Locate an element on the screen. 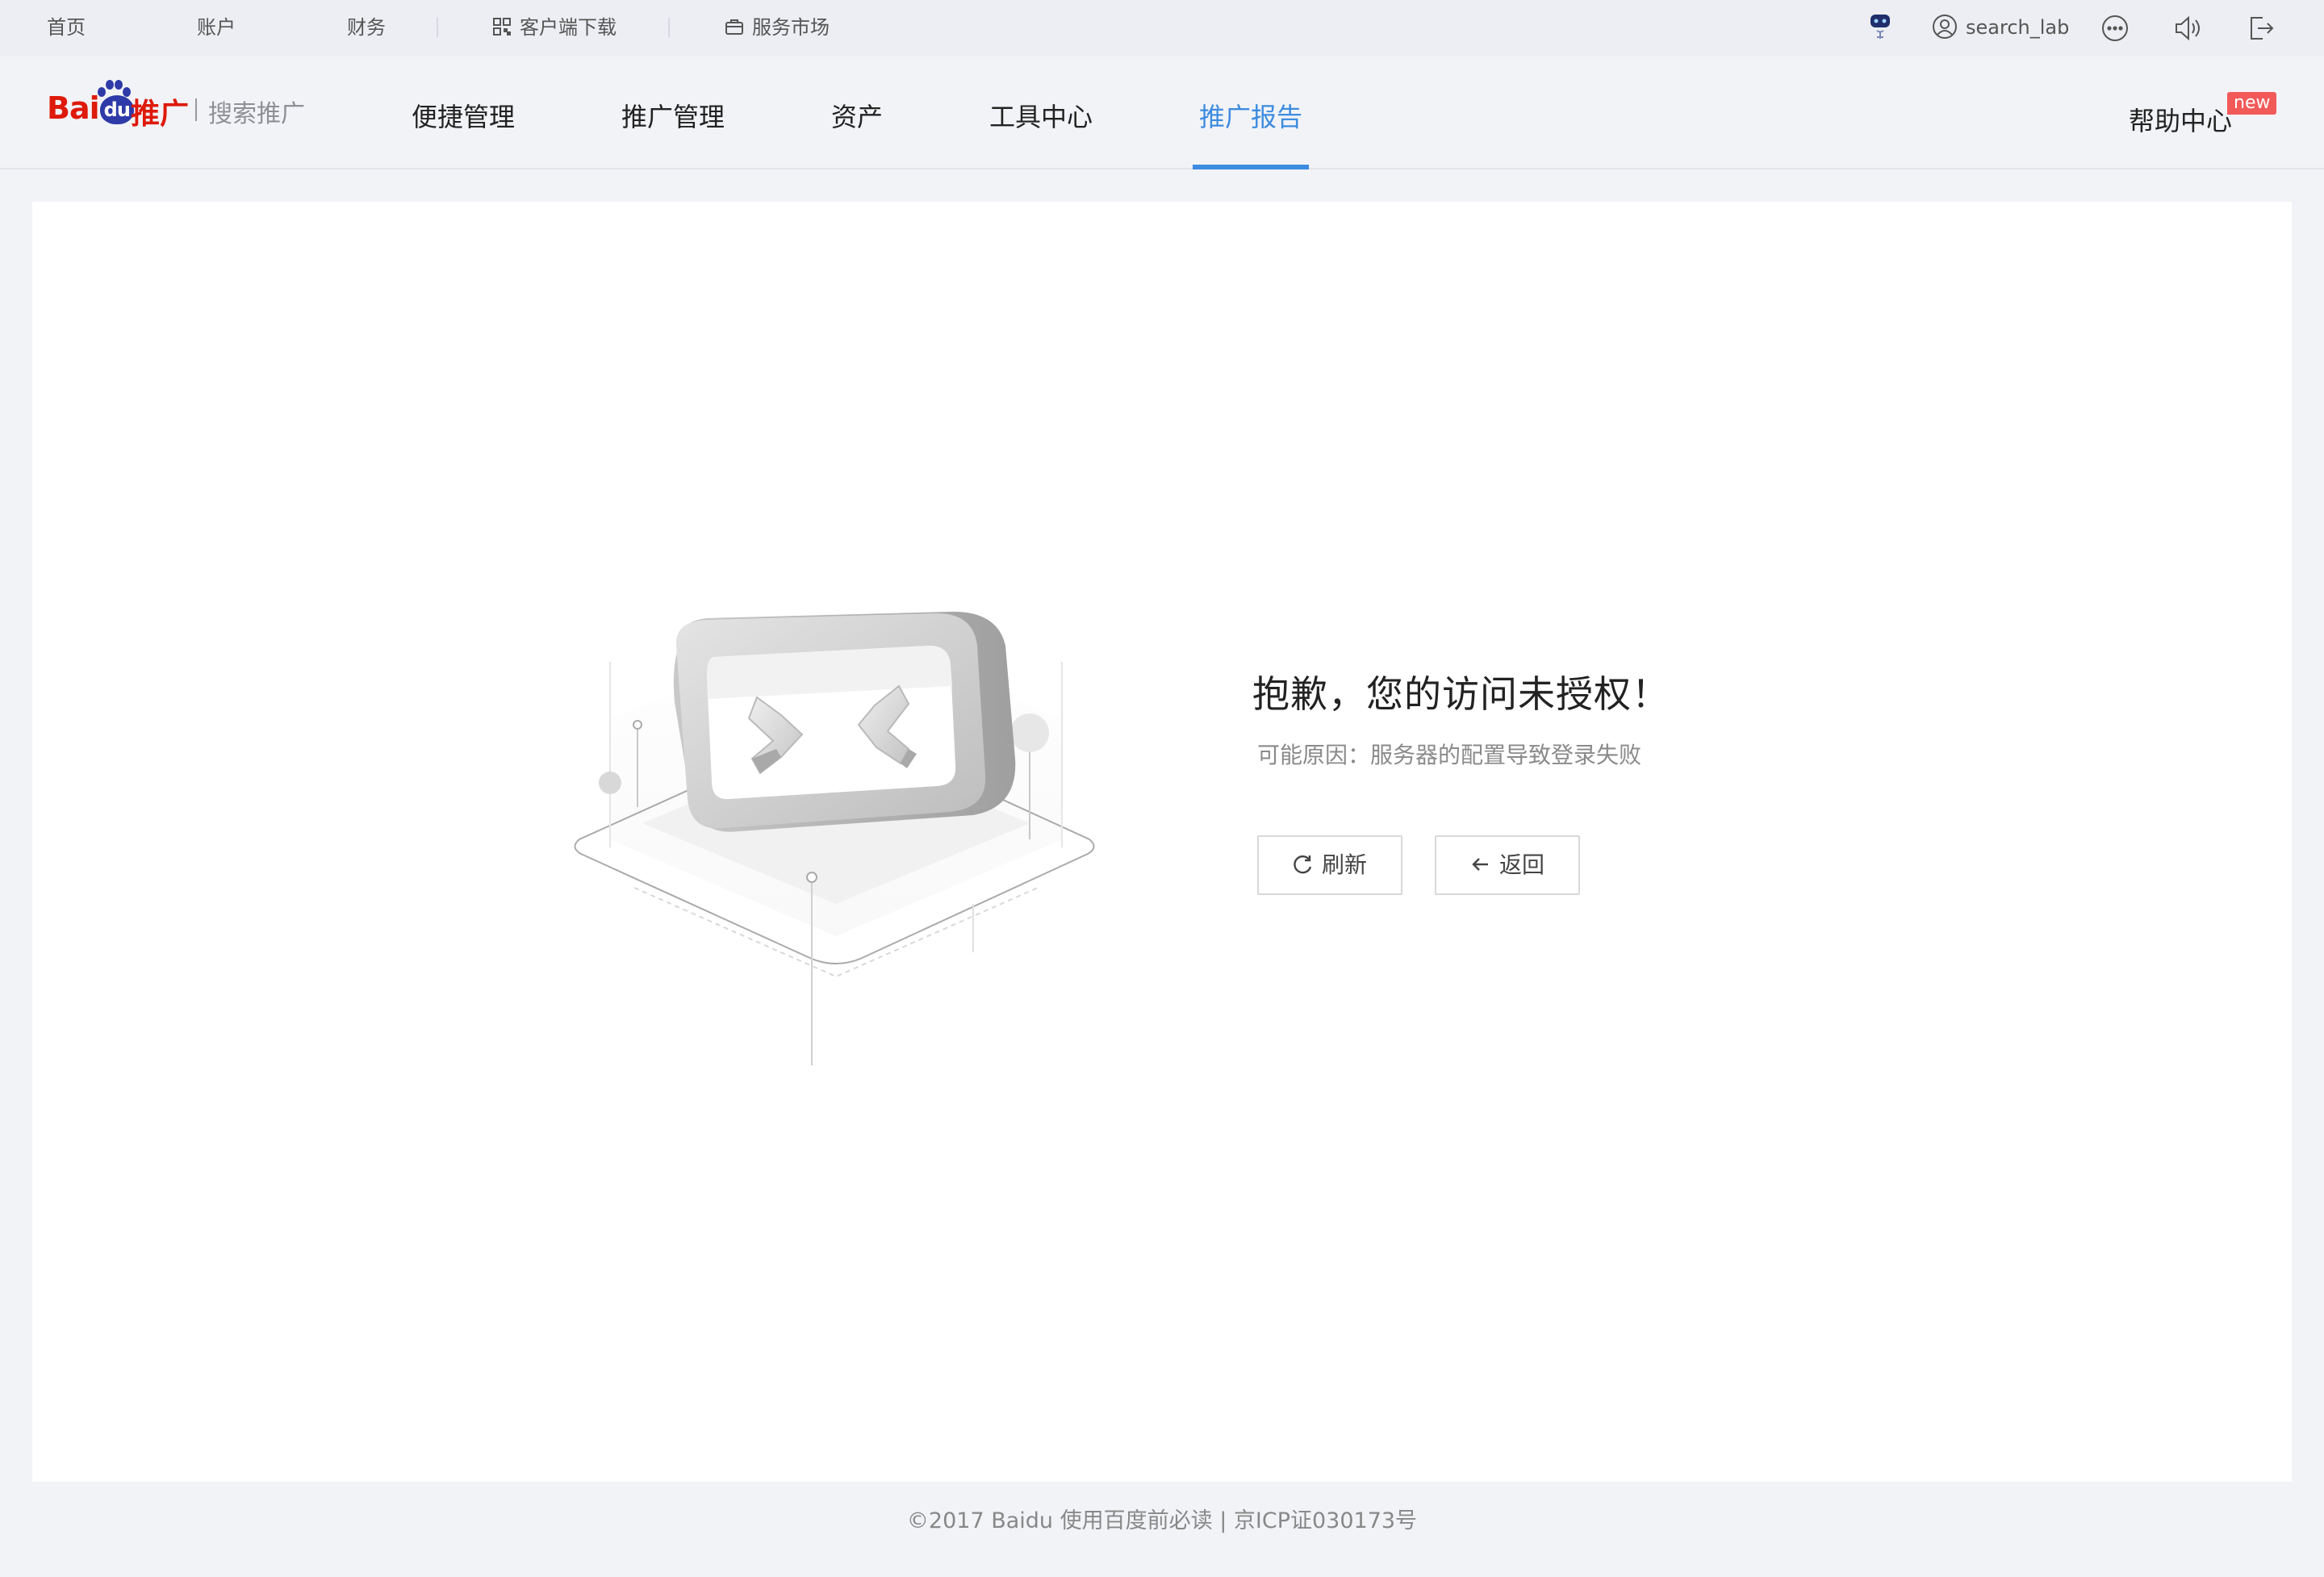  nav-item-promotion-report: 推广报告 is located at coordinates (1250, 113).